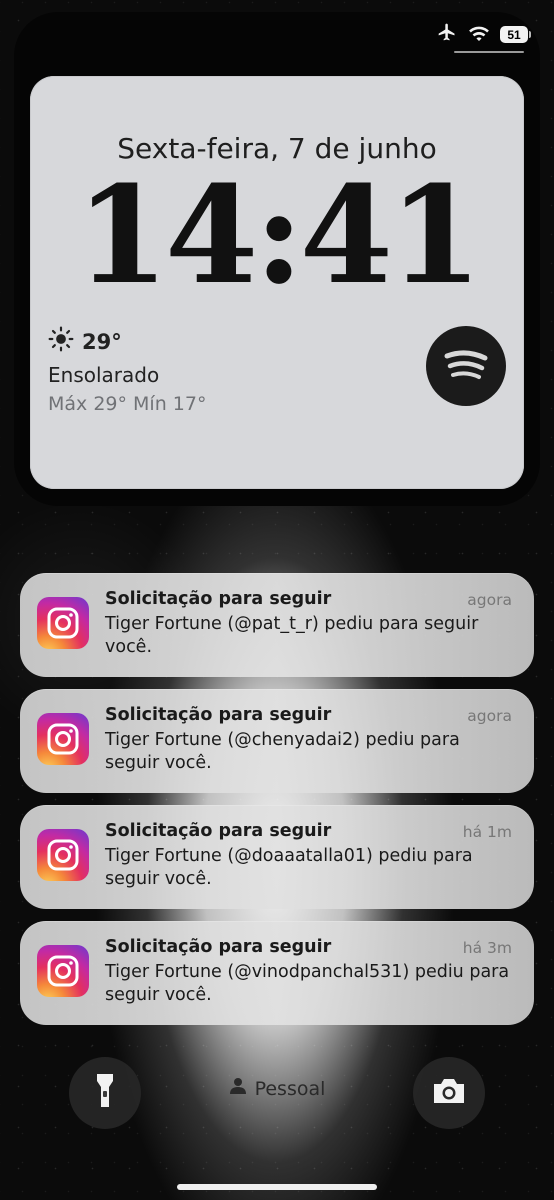 The image size is (554, 1200). Describe the element at coordinates (487, 948) in the screenshot. I see `notification-time: há 3m` at that location.